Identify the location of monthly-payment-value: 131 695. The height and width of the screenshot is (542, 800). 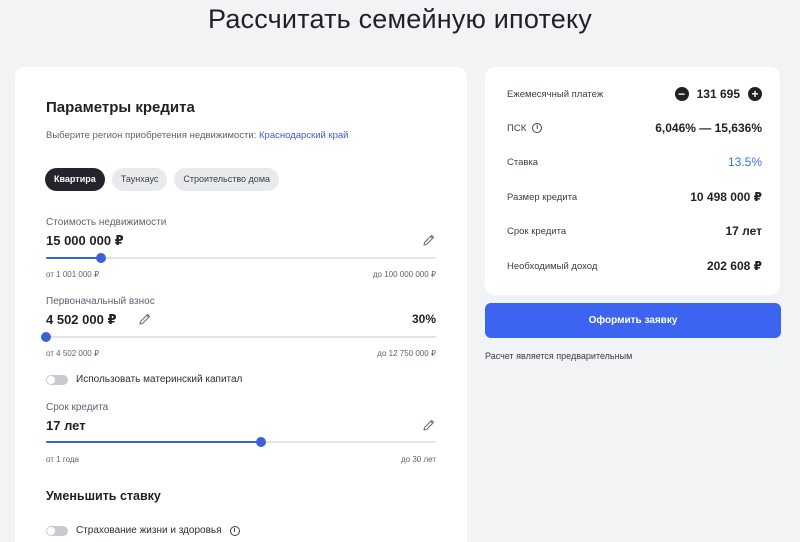
(718, 94).